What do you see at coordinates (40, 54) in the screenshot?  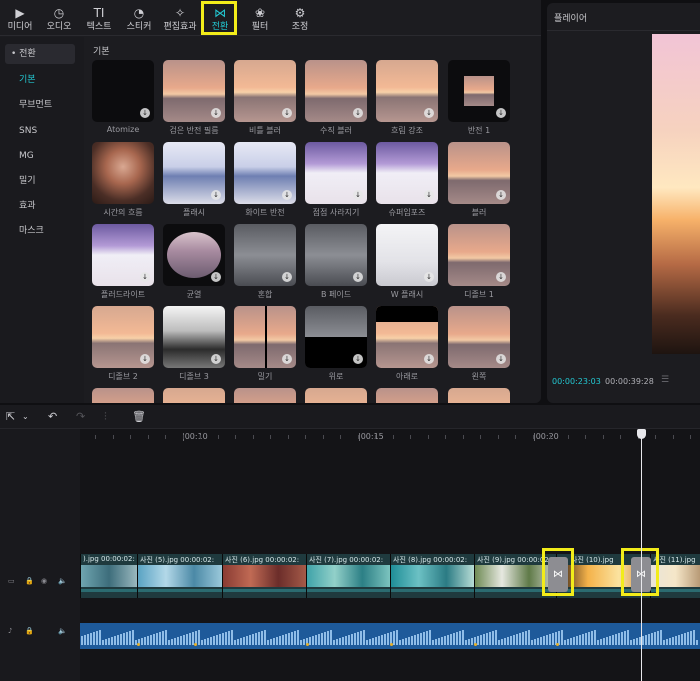 I see `sidebar-header-transition: • 전환` at bounding box center [40, 54].